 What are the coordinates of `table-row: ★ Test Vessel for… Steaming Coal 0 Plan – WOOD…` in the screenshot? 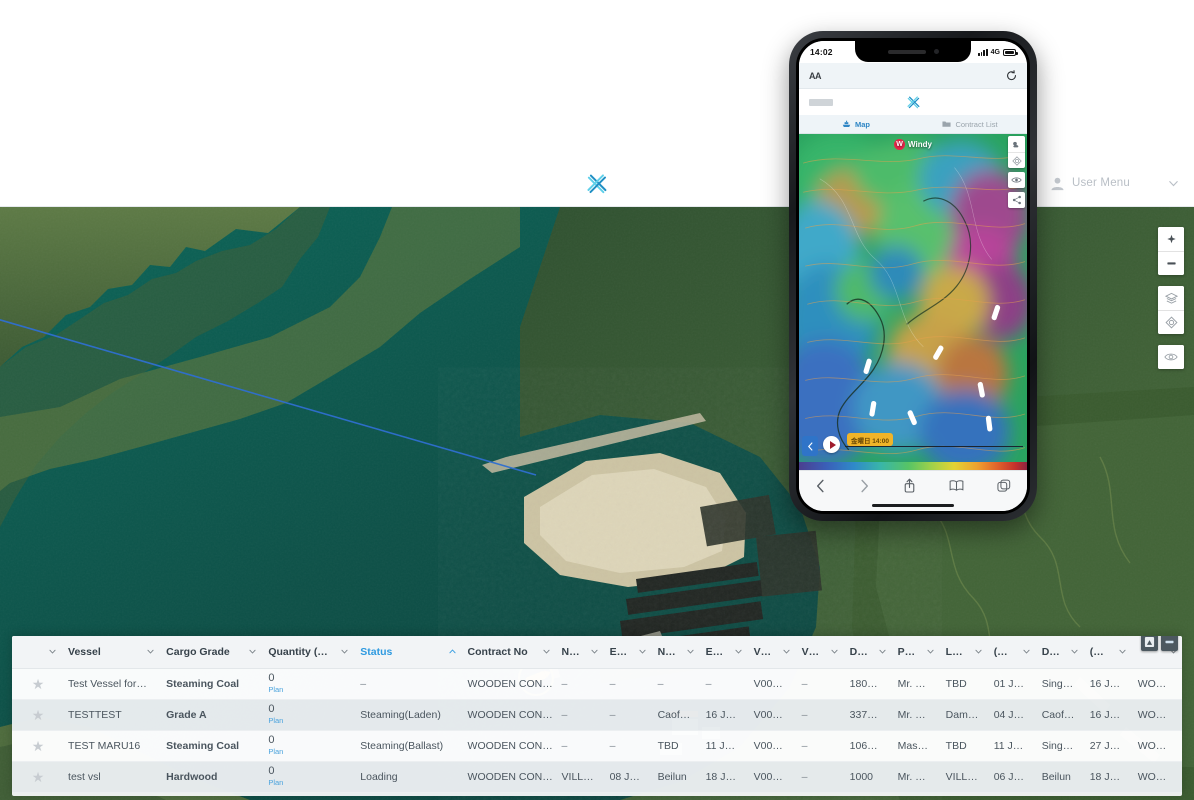 It's located at (597, 684).